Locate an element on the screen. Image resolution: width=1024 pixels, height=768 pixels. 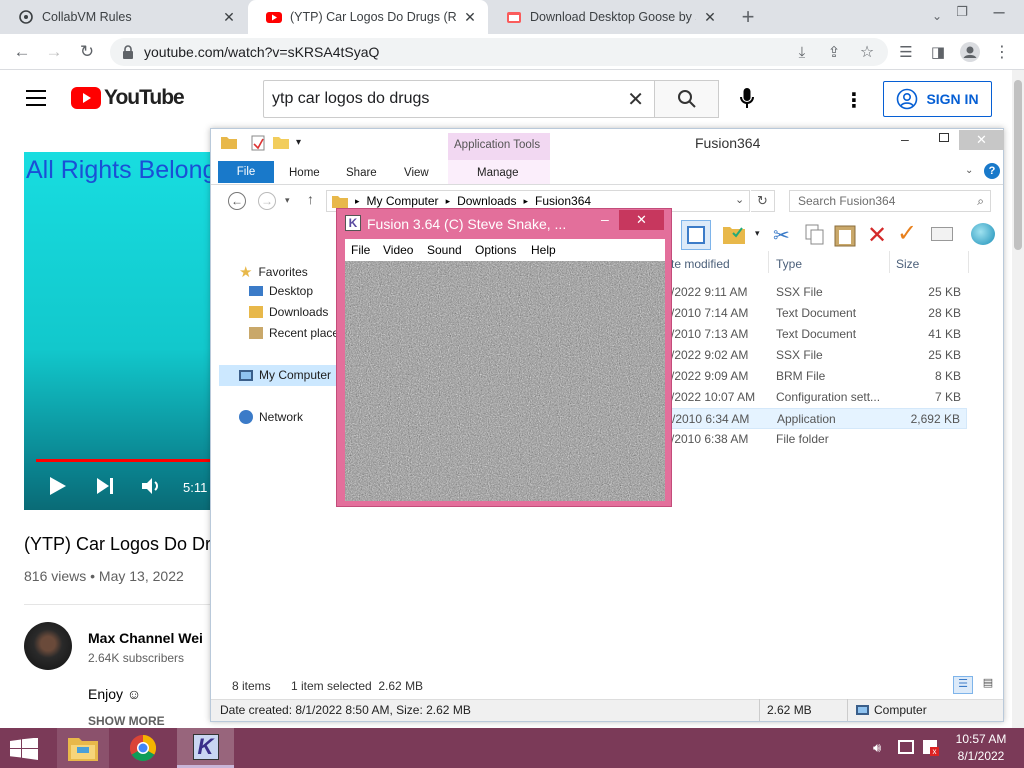
fusion-minimize-icon: ‒ is located at coordinates (605, 219).